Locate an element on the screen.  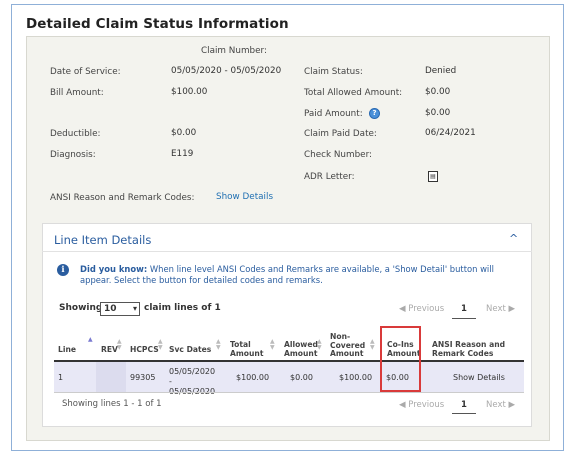
next-page-button: Next ▶ is located at coordinates (500, 309).